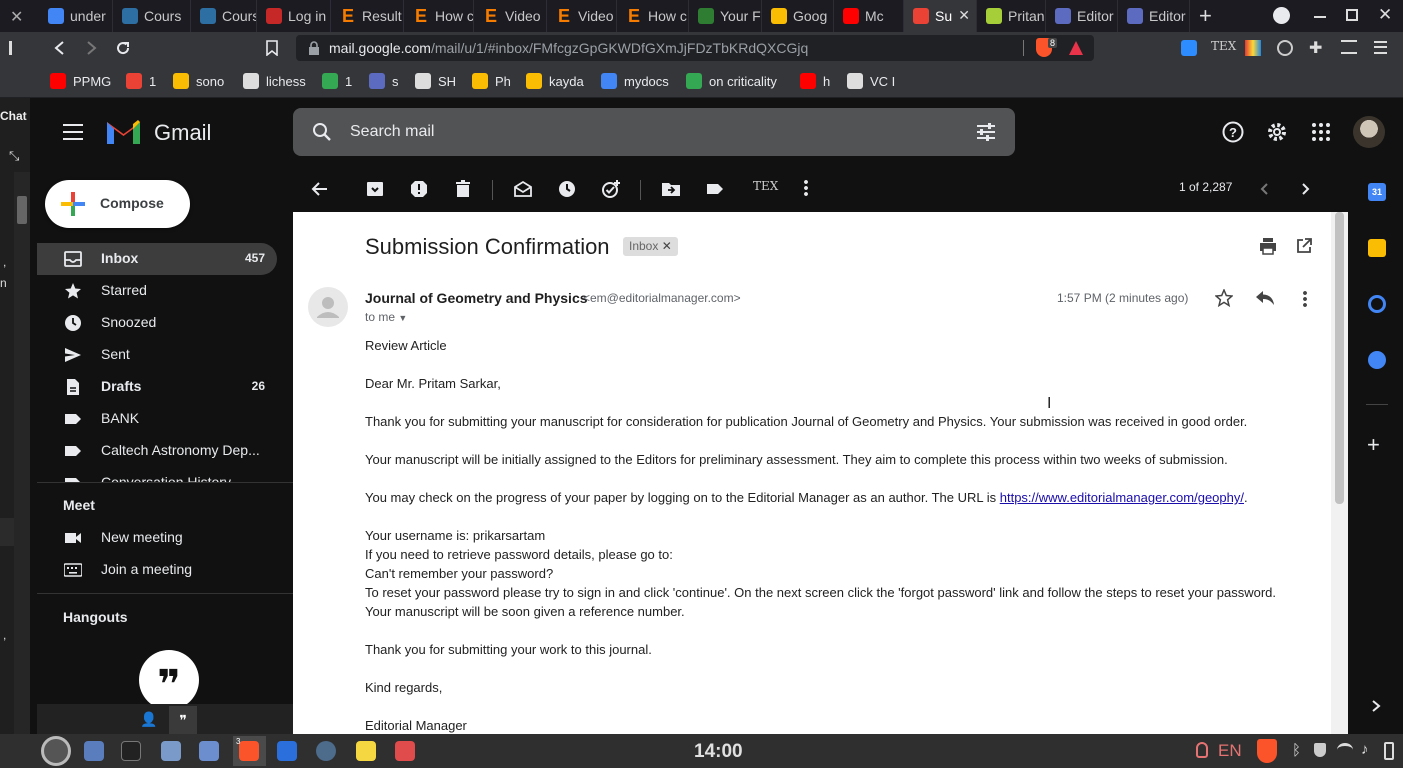 Image resolution: width=1403 pixels, height=768 pixels. What do you see at coordinates (7, 532) in the screenshot?
I see `panel-handle` at bounding box center [7, 532].